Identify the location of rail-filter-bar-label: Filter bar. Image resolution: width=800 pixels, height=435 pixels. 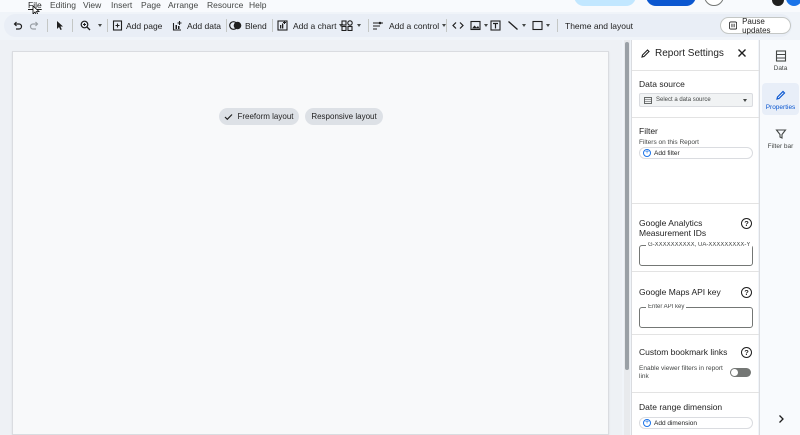
(780, 146).